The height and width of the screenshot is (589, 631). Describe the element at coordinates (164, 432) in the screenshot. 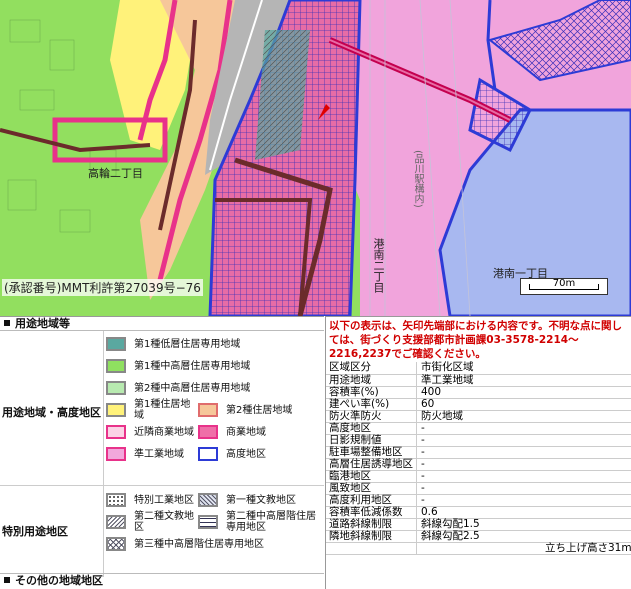

I see `legend-label: 近隣商業地域` at that location.